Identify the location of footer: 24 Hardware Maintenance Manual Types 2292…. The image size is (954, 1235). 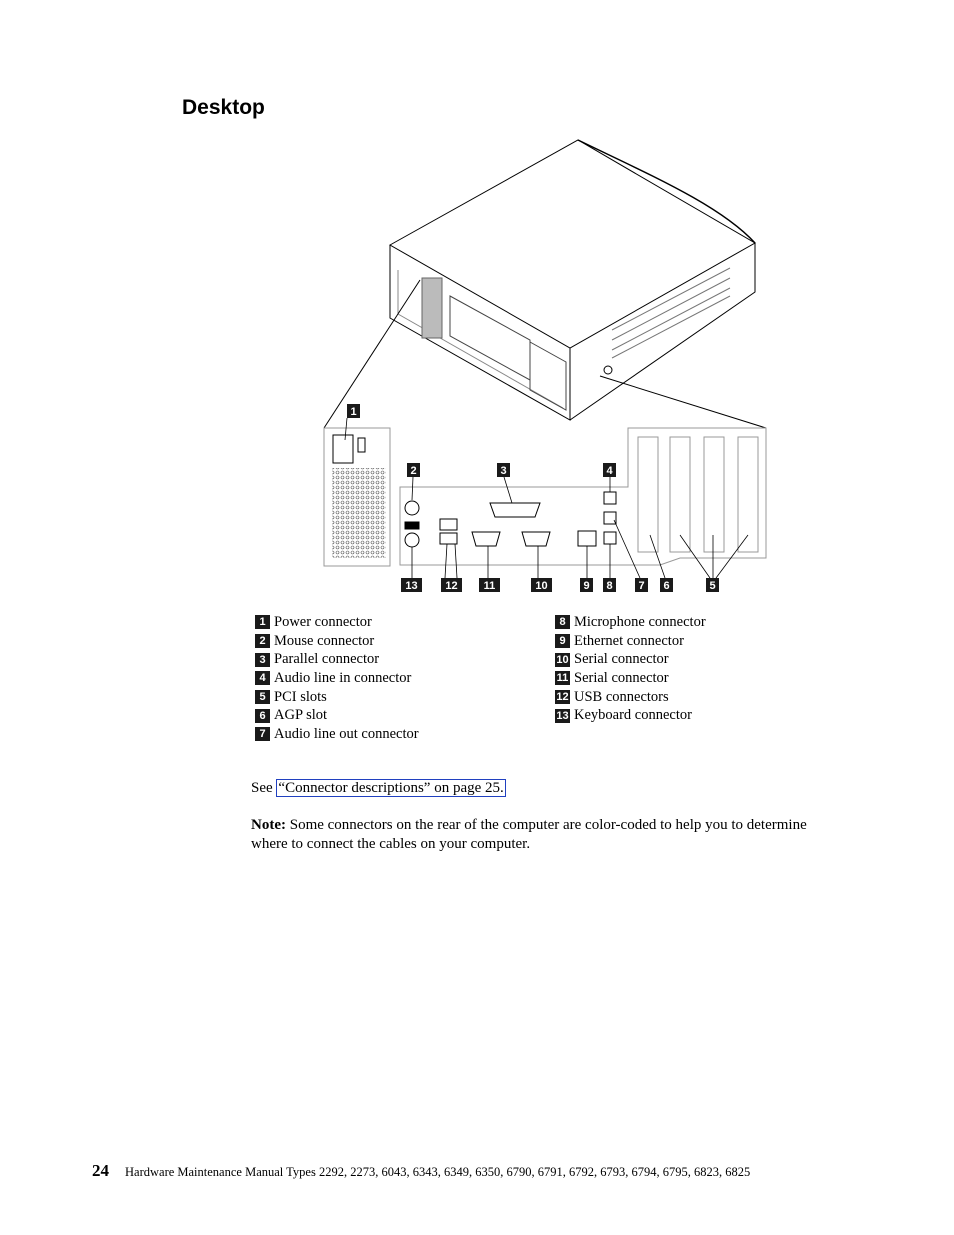
(421, 1171).